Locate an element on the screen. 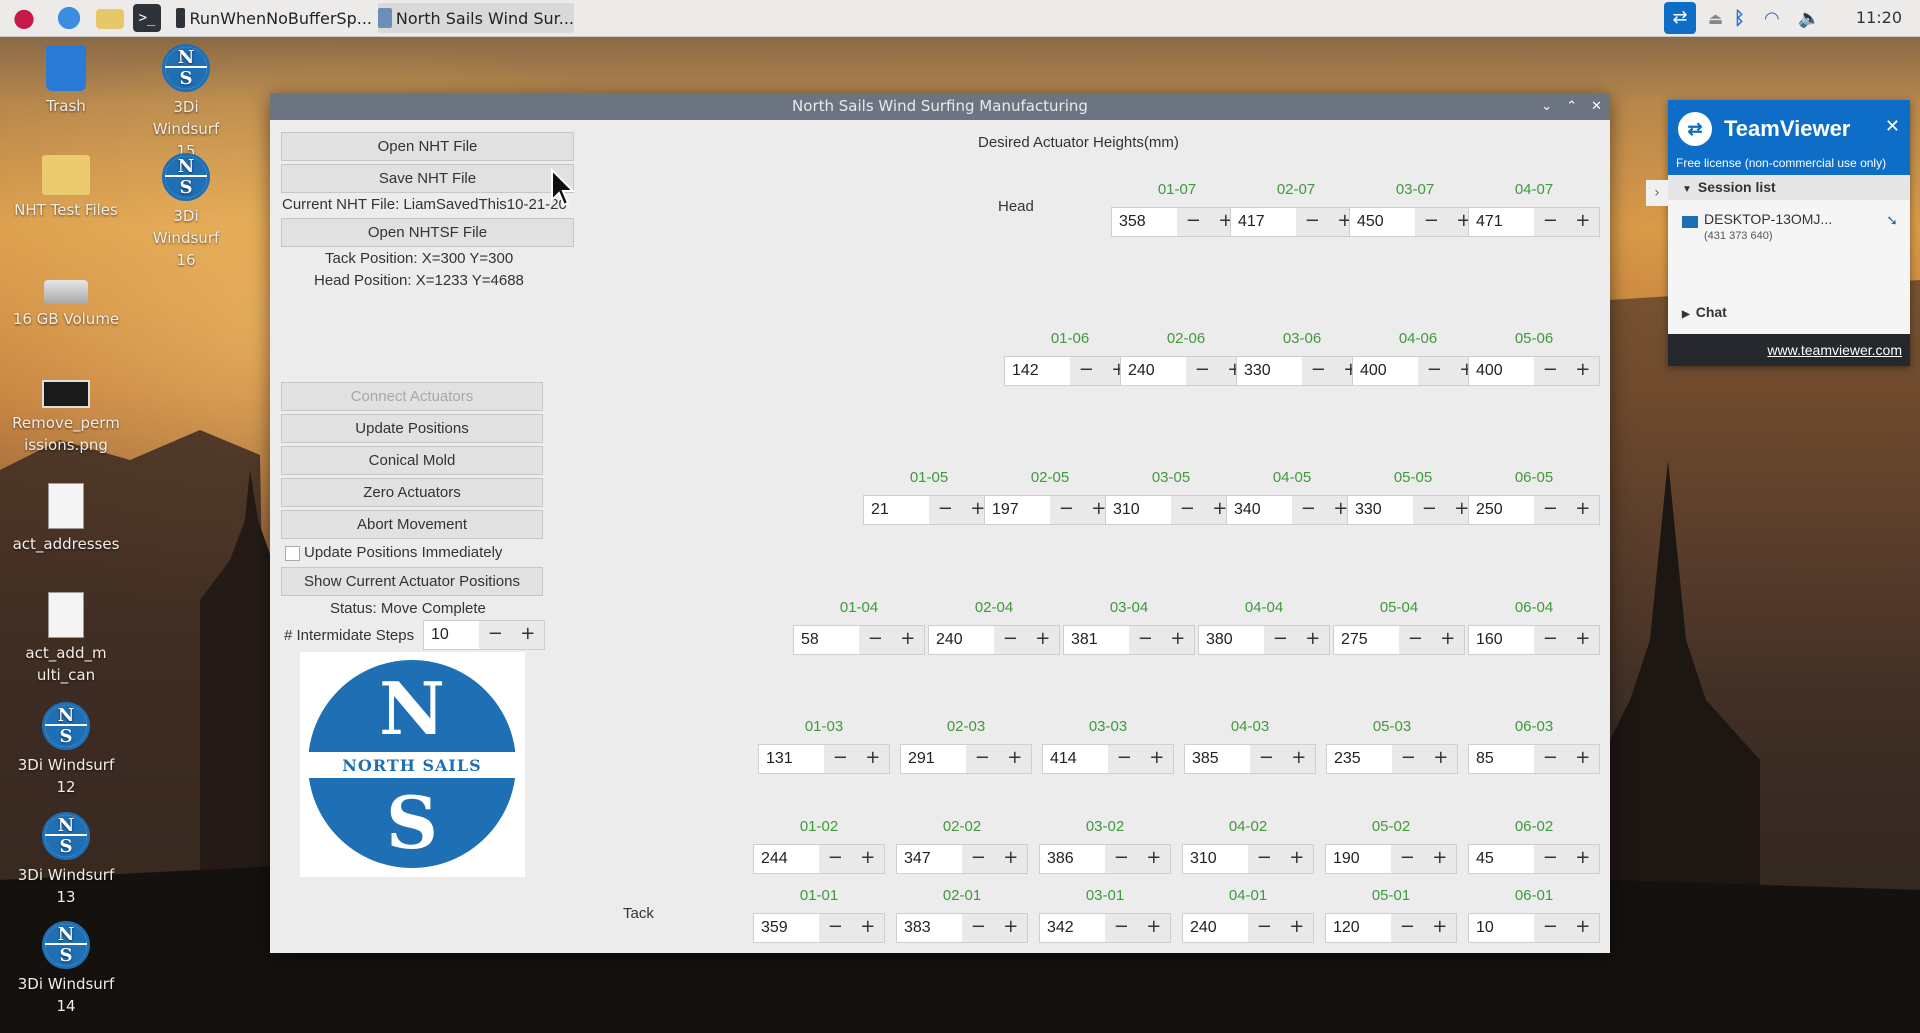 This screenshot has width=1920, height=1033. desktop-icon-remove-permissions: Remove_permissions.png is located at coordinates (66, 418).